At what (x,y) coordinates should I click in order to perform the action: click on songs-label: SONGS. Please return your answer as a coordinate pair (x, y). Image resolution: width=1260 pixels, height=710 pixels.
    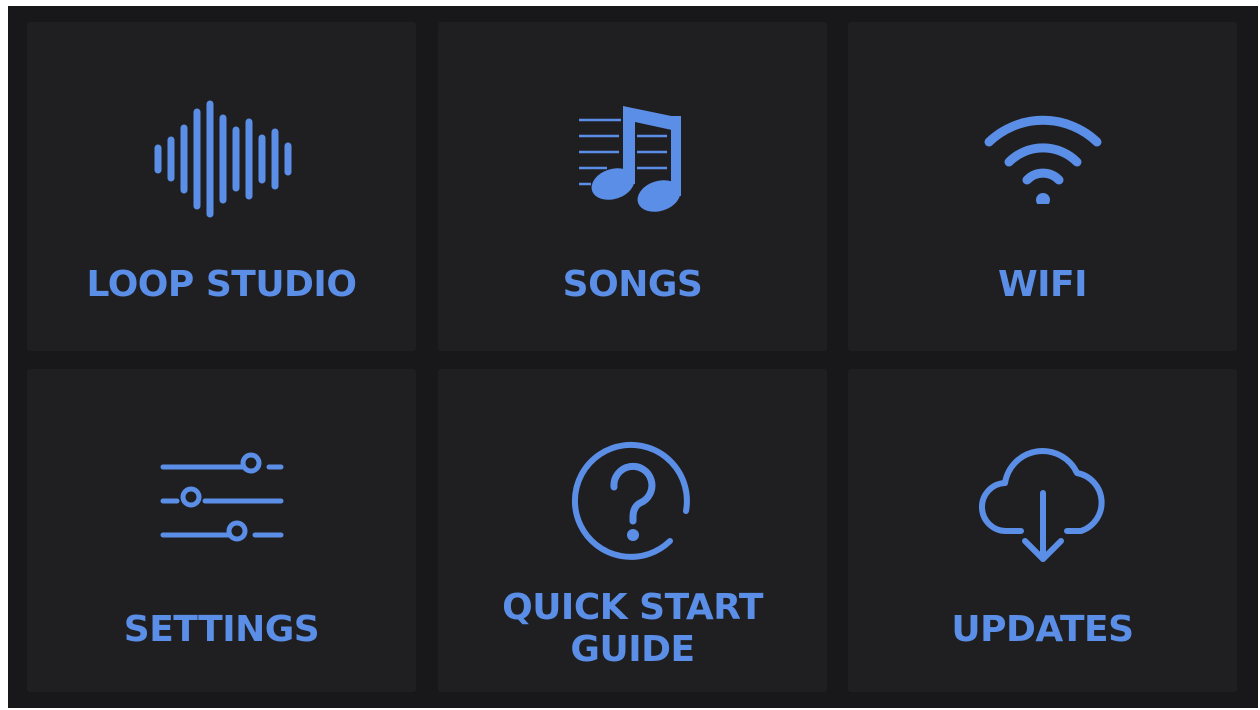
    Looking at the image, I should click on (632, 284).